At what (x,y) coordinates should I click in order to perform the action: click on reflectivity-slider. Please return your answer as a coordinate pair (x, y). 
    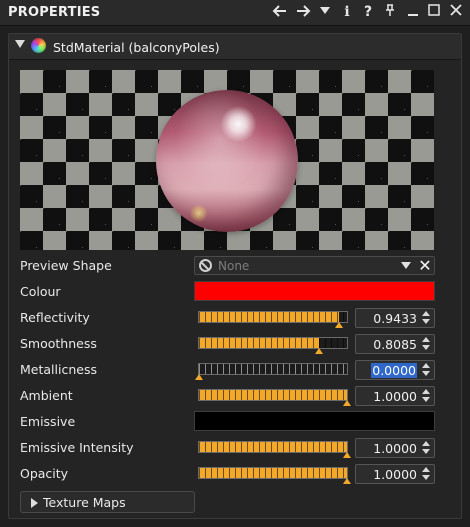
    Looking at the image, I should click on (273, 319).